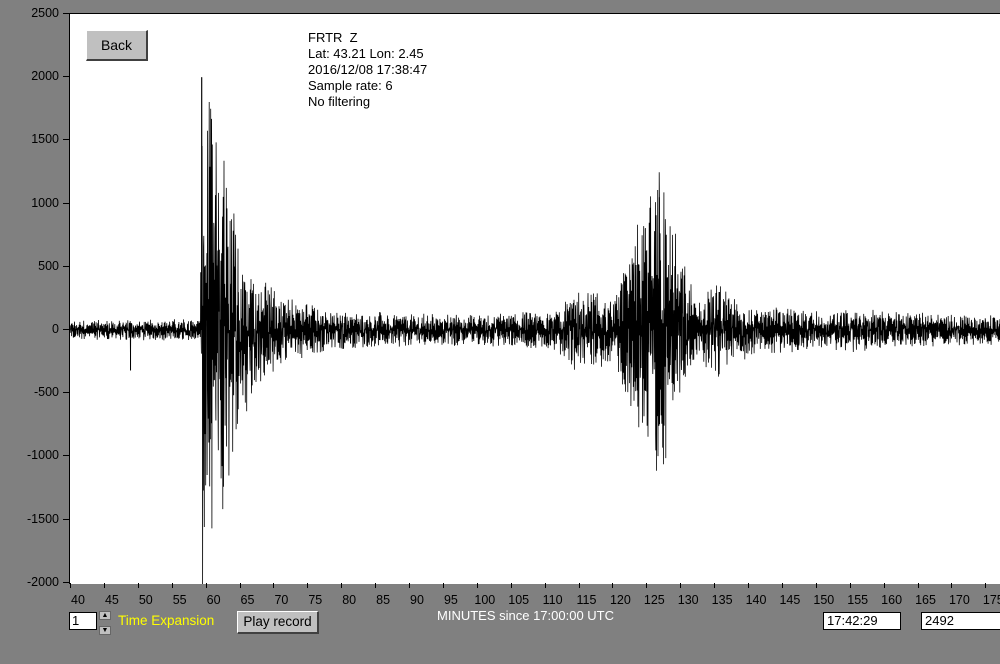 The width and height of the screenshot is (1000, 664). What do you see at coordinates (315, 600) in the screenshot?
I see `x-tick-label: 75` at bounding box center [315, 600].